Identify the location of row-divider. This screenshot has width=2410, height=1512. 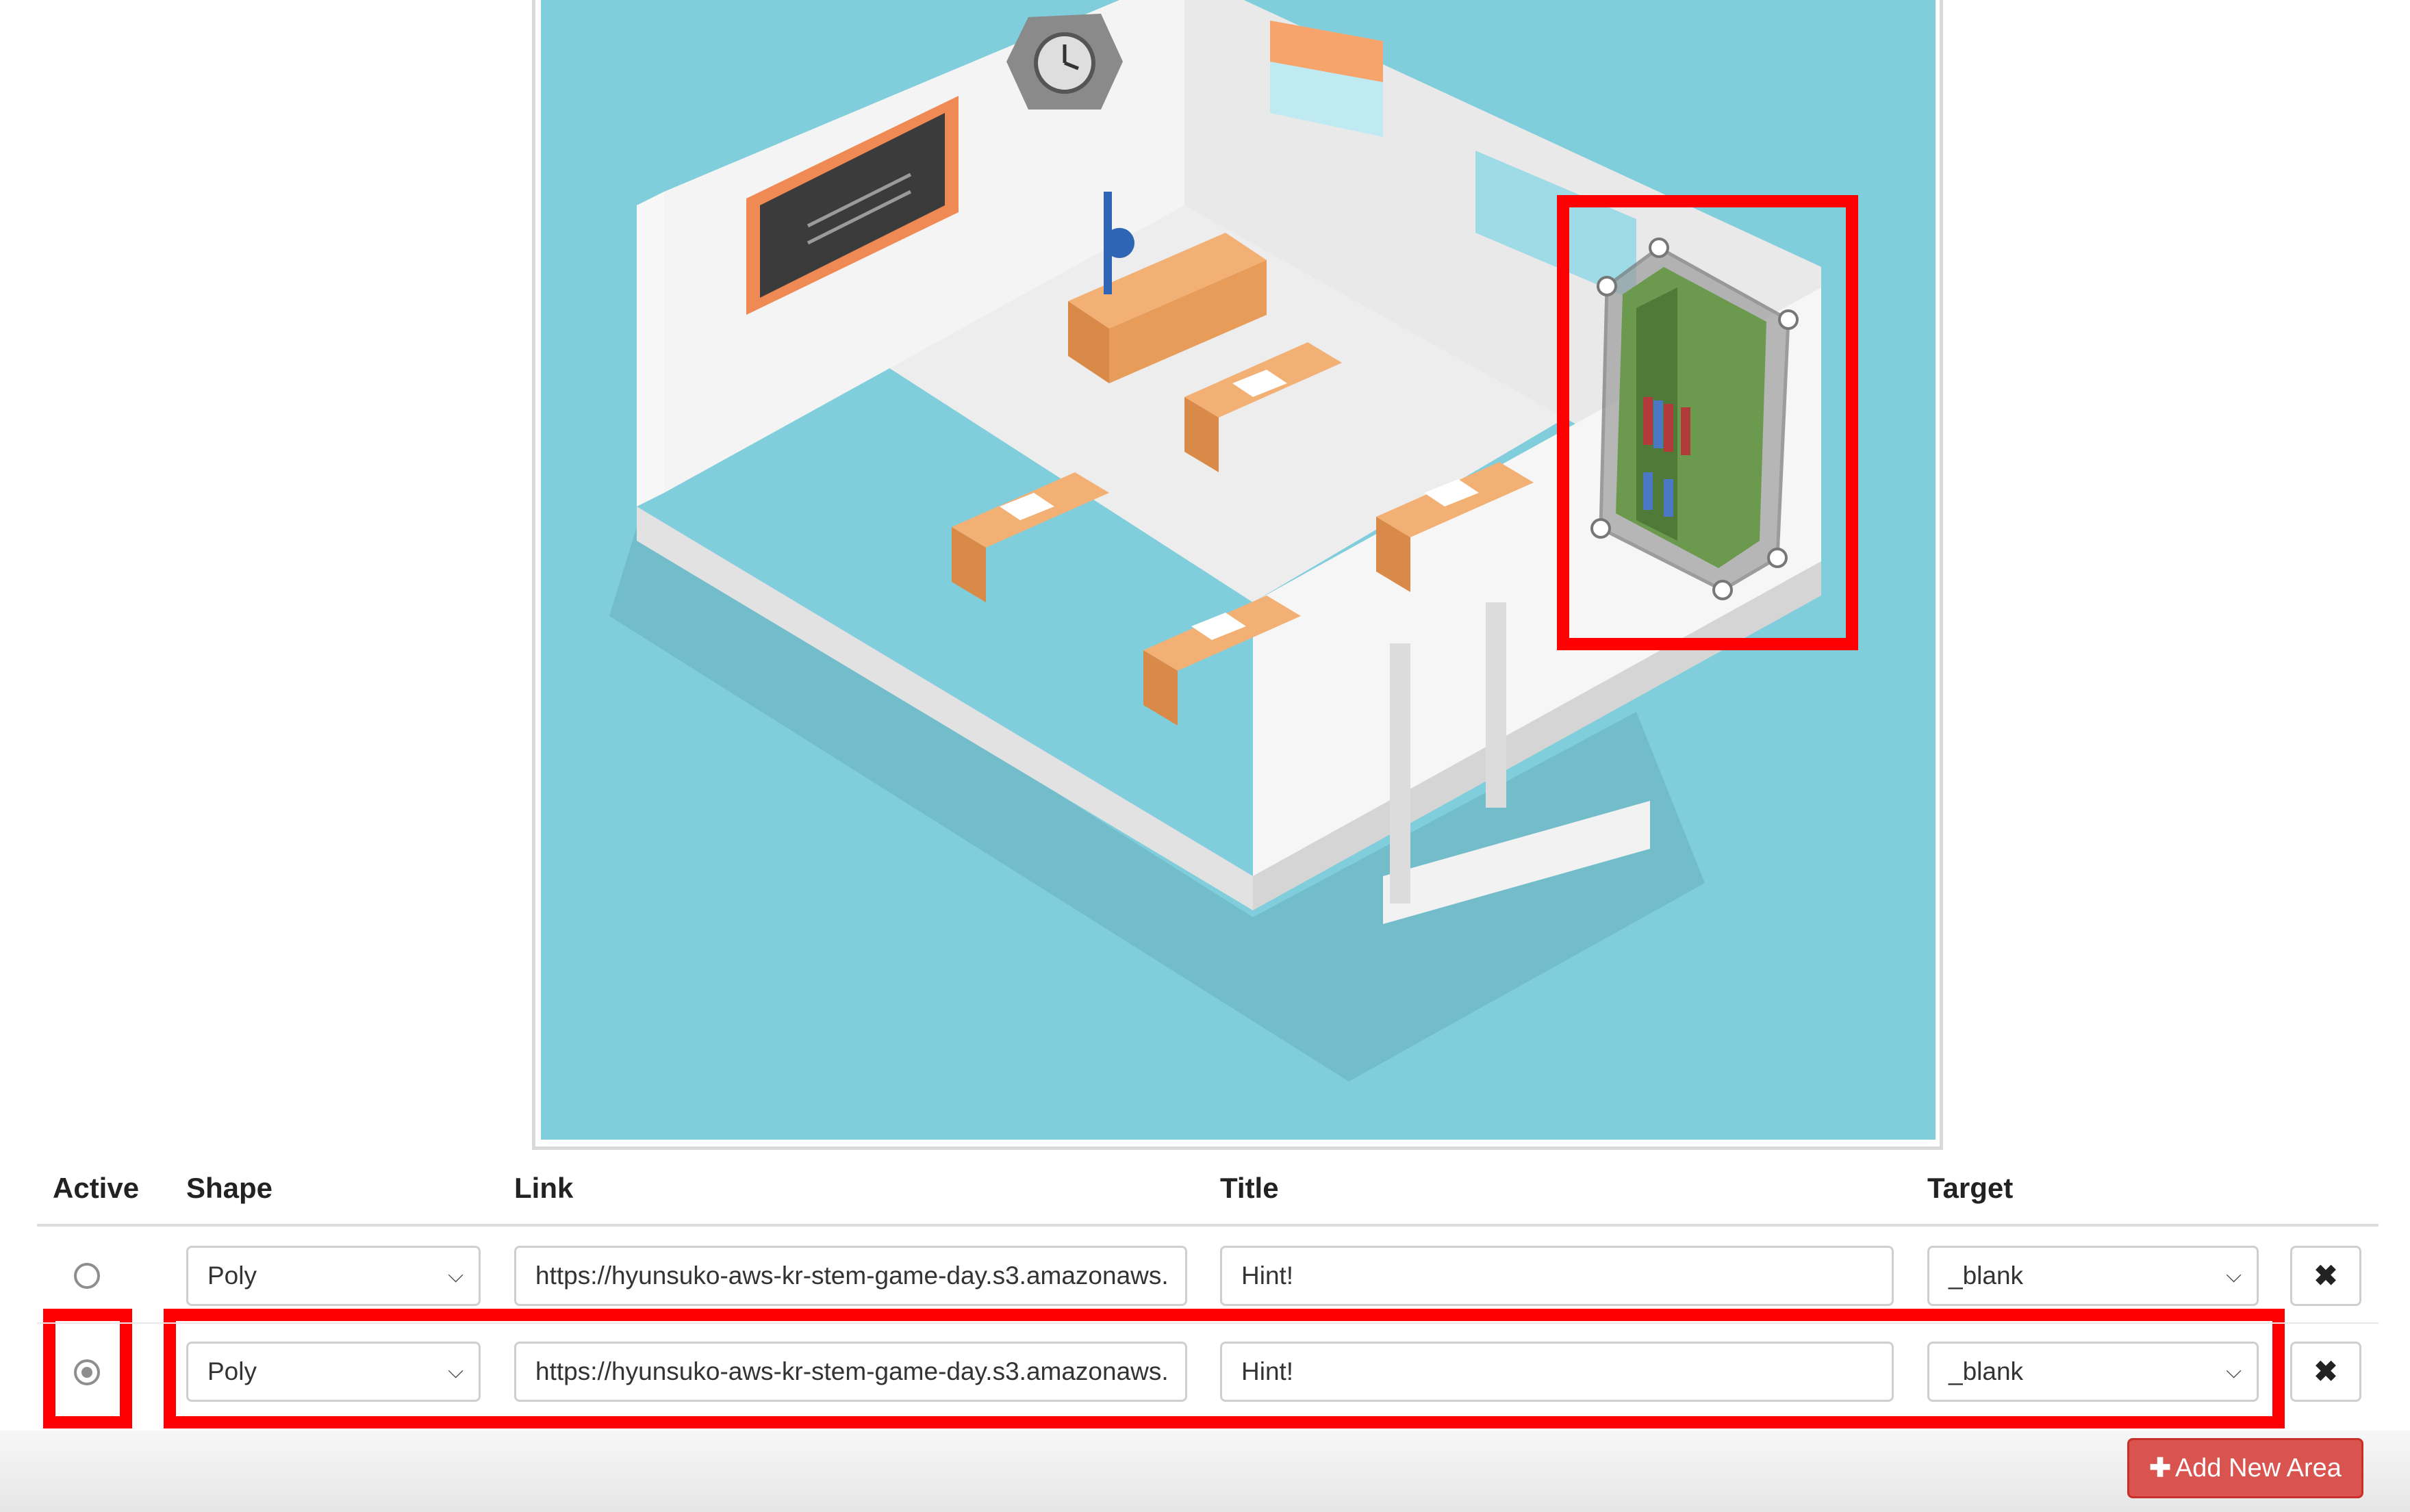
(1208, 1323).